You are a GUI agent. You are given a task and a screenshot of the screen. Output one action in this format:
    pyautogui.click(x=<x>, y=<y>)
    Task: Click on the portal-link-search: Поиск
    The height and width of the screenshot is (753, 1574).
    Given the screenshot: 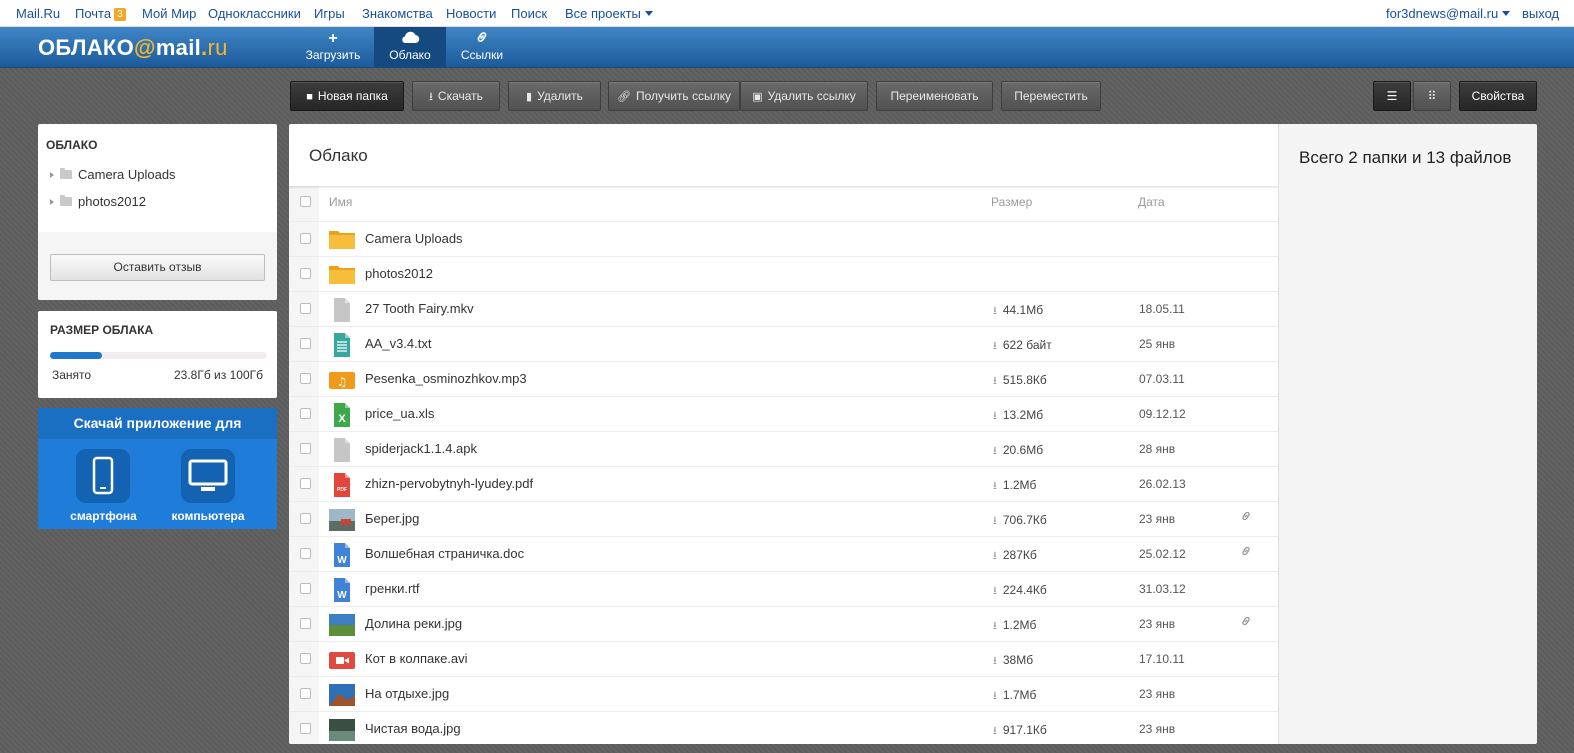 What is the action you would take?
    pyautogui.click(x=529, y=13)
    